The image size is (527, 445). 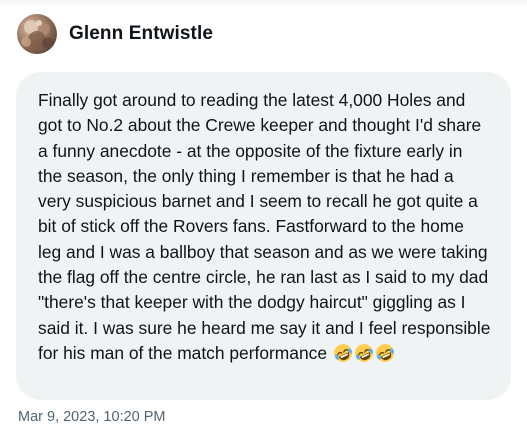 I want to click on message-timestamp: Mar 9, 2023, 10:20 PM, so click(x=92, y=417).